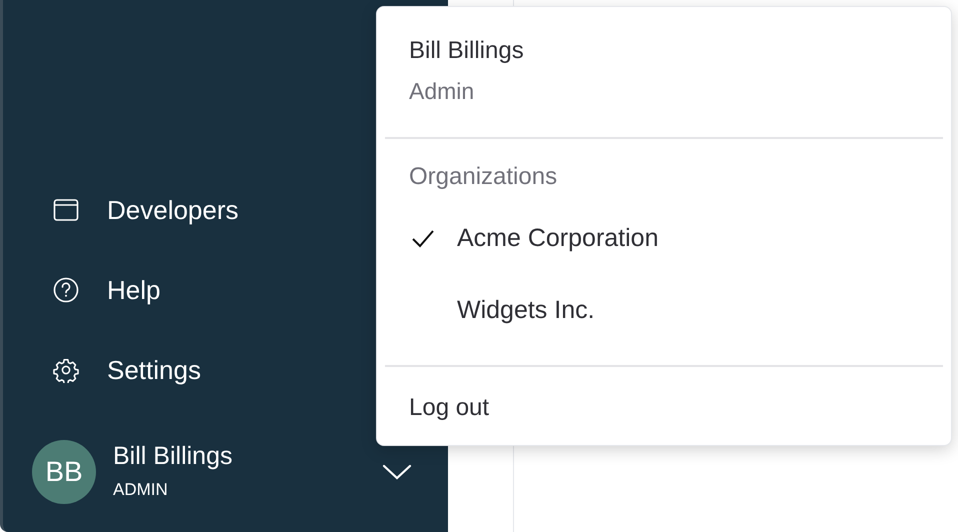 The image size is (958, 532). What do you see at coordinates (442, 91) in the screenshot?
I see `menu-user-role: Admin` at bounding box center [442, 91].